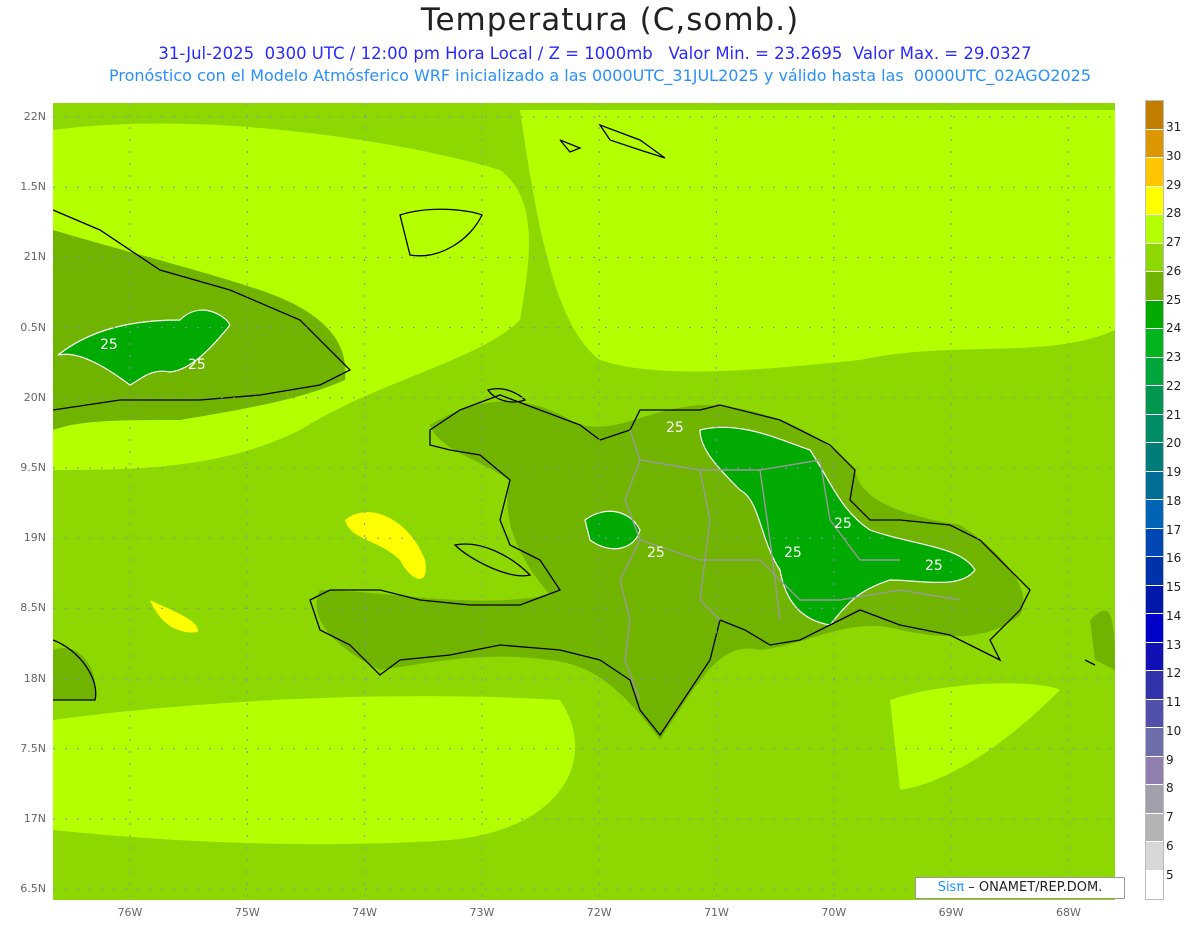  I want to click on colorbar-label: 5, so click(1170, 874).